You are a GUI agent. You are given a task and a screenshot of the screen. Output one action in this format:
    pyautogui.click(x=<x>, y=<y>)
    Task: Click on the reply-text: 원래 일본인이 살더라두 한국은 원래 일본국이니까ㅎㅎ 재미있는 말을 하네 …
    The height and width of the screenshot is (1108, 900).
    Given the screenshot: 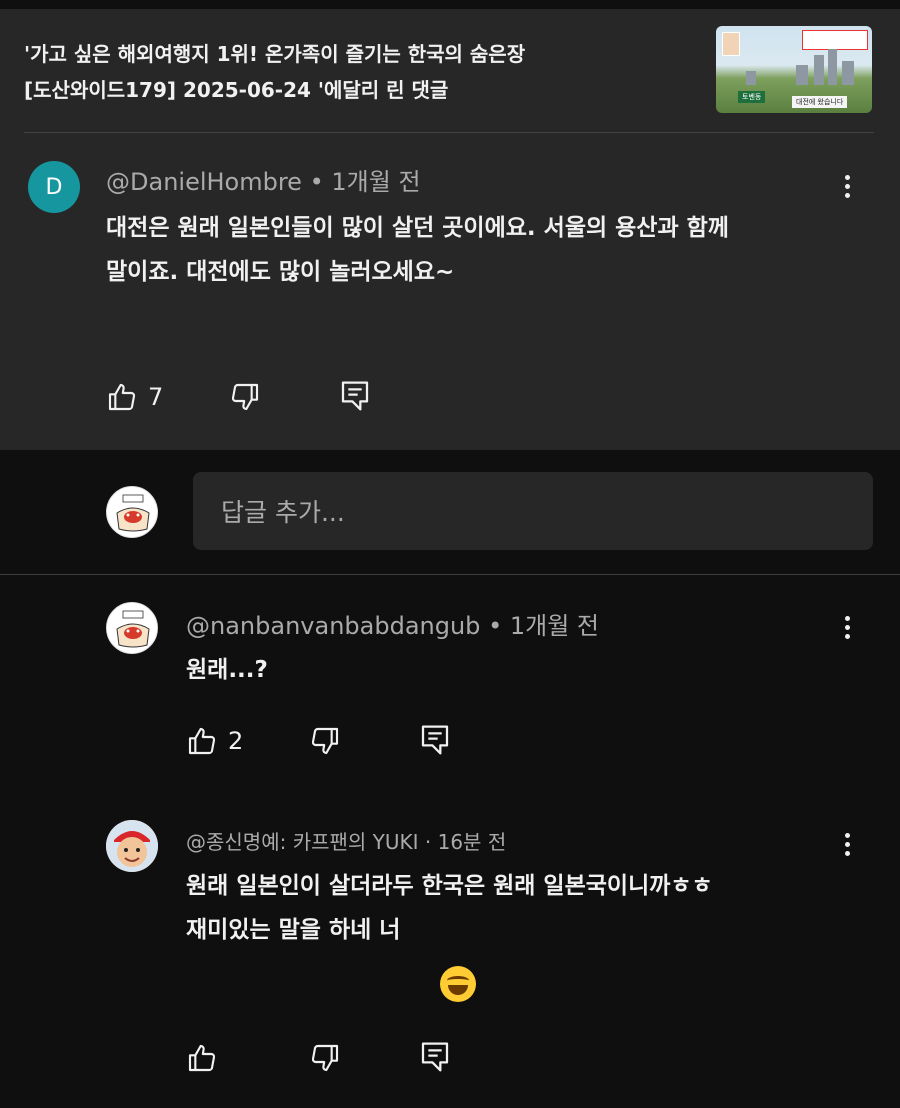 What is the action you would take?
    pyautogui.click(x=449, y=908)
    